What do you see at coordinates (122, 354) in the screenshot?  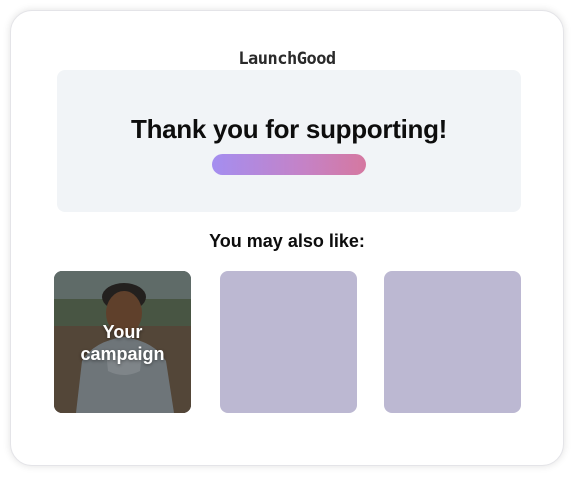 I see `tile-label-line-2: campaign` at bounding box center [122, 354].